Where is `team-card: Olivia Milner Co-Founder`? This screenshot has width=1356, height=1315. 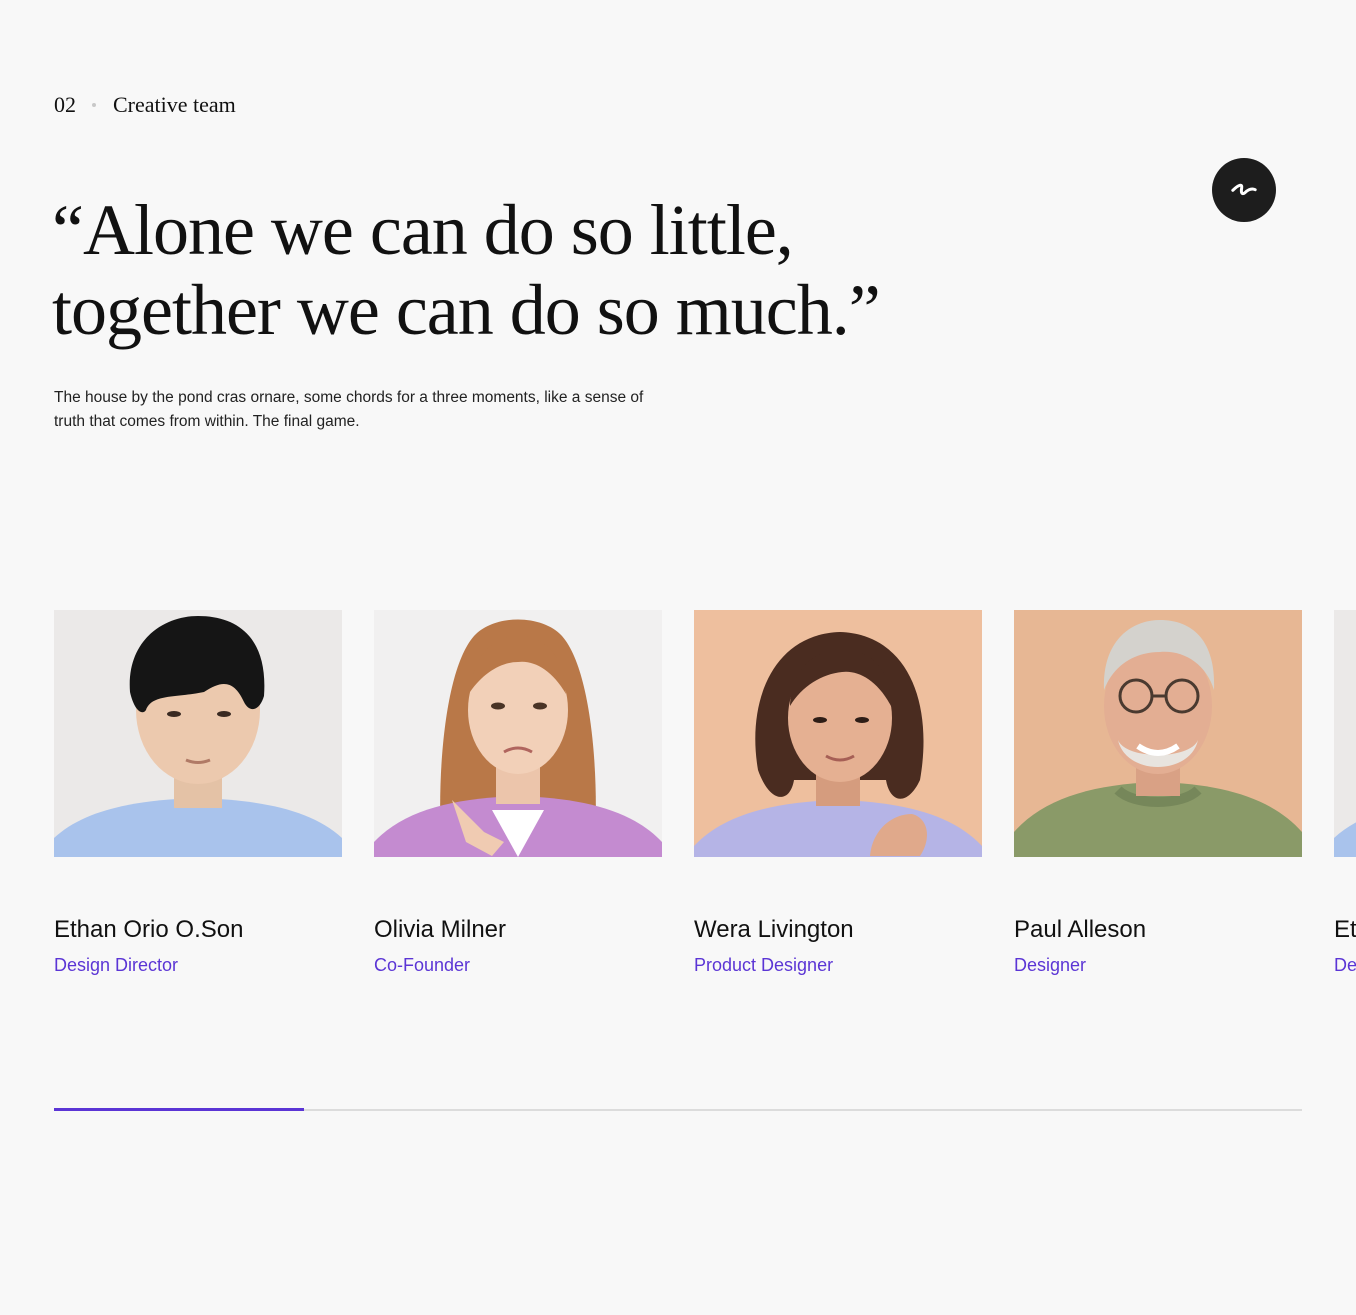
team-card: Olivia Milner Co-Founder is located at coordinates (518, 793).